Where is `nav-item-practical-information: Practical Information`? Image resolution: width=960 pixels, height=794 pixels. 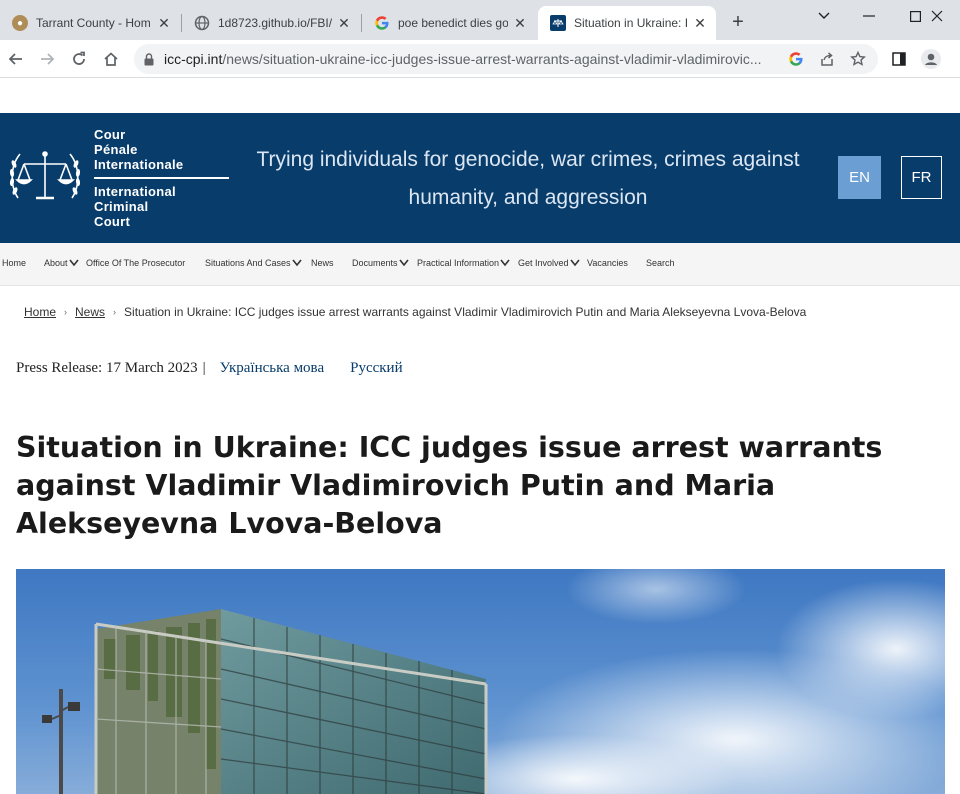 nav-item-practical-information: Practical Information is located at coordinates (464, 263).